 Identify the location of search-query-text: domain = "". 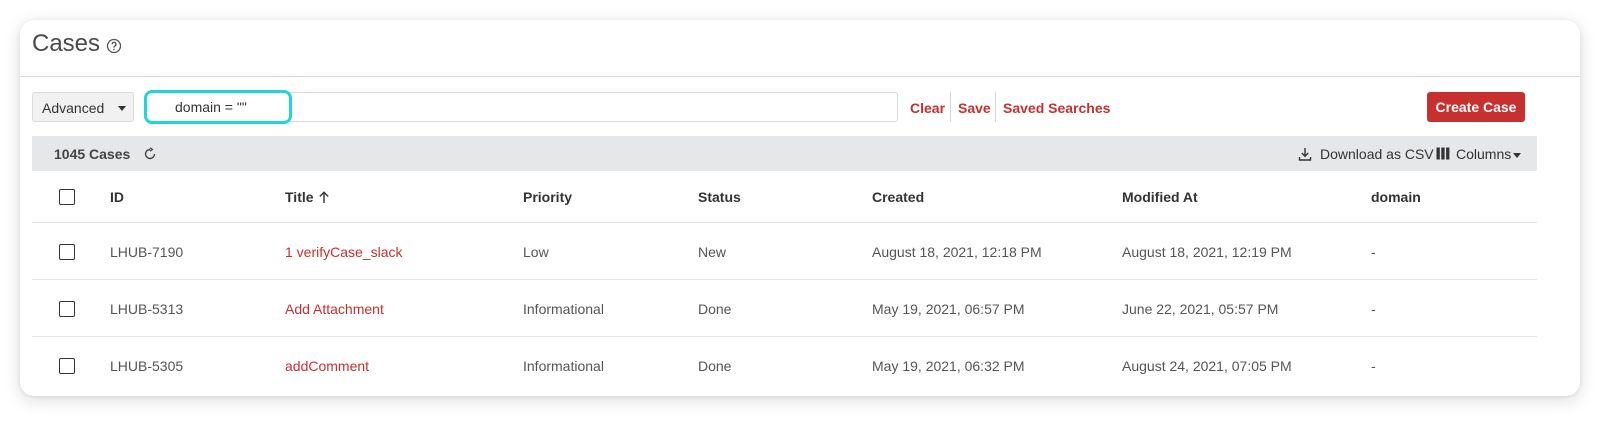
(211, 107).